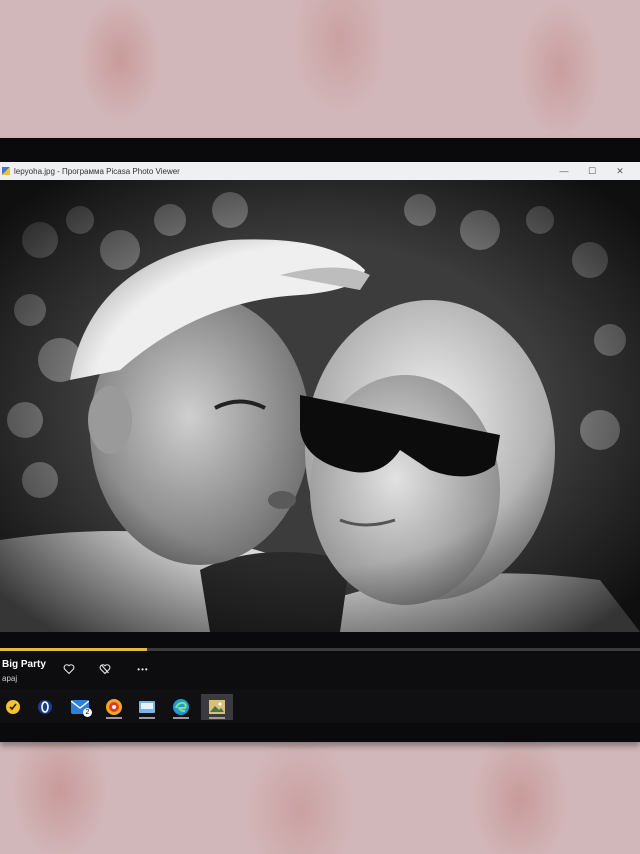  What do you see at coordinates (320, 670) in the screenshot?
I see `media-player-bar: Big Party apaj •••` at bounding box center [320, 670].